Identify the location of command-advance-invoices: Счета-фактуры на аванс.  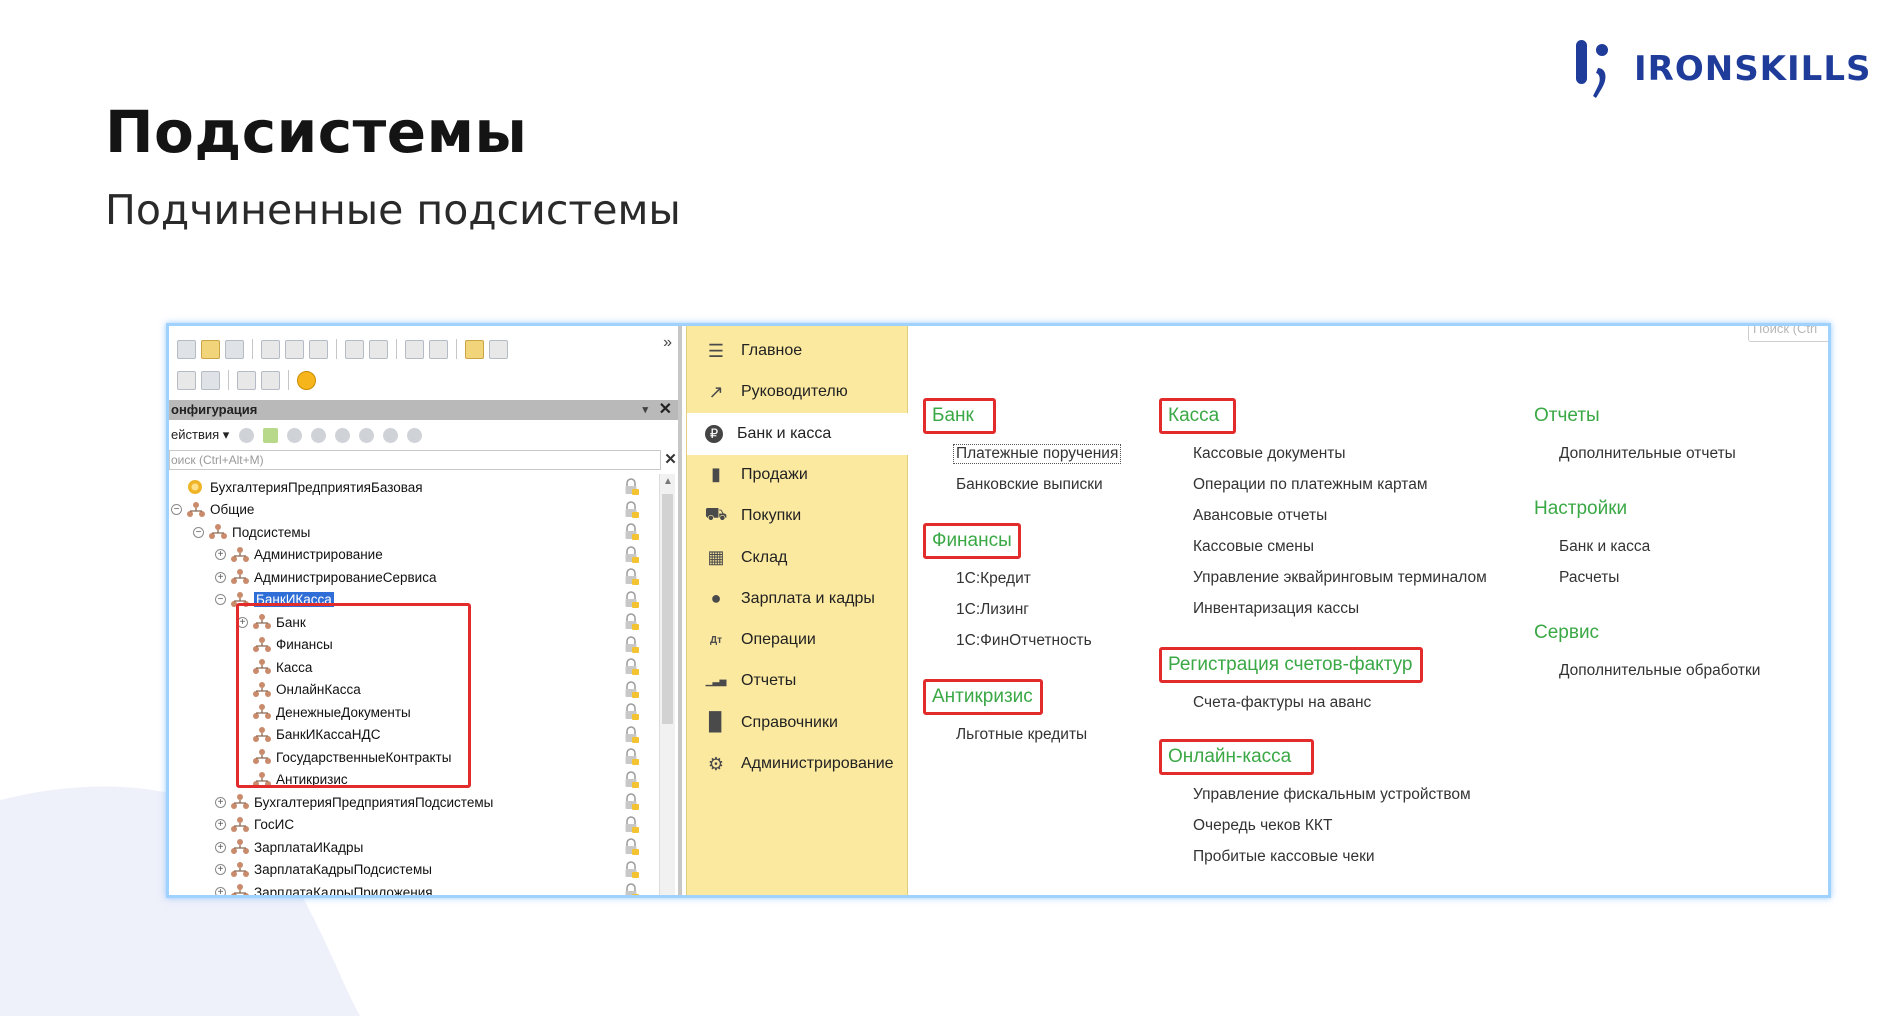
(1282, 703).